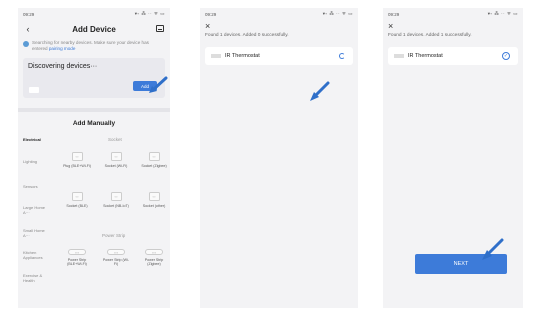 This screenshot has width=538, height=313. I want to click on device-label: Socket (other), so click(154, 206).